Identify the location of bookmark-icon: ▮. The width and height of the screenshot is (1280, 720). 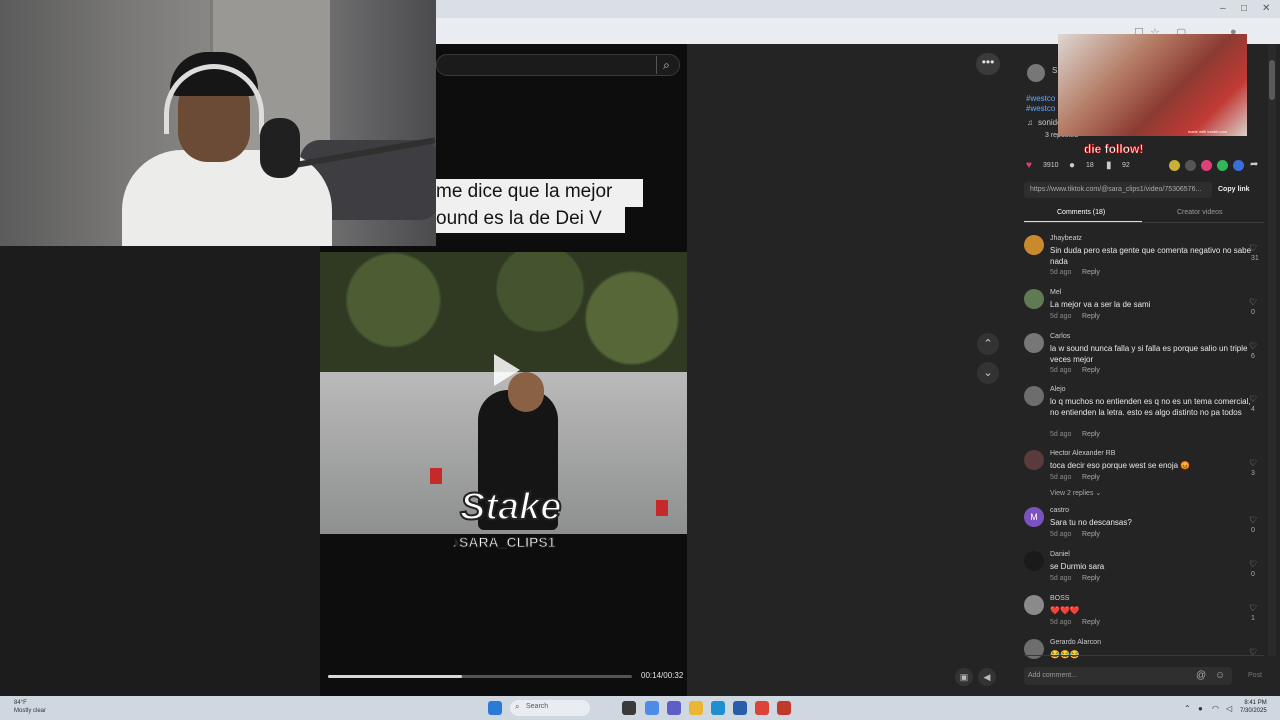
(1109, 165).